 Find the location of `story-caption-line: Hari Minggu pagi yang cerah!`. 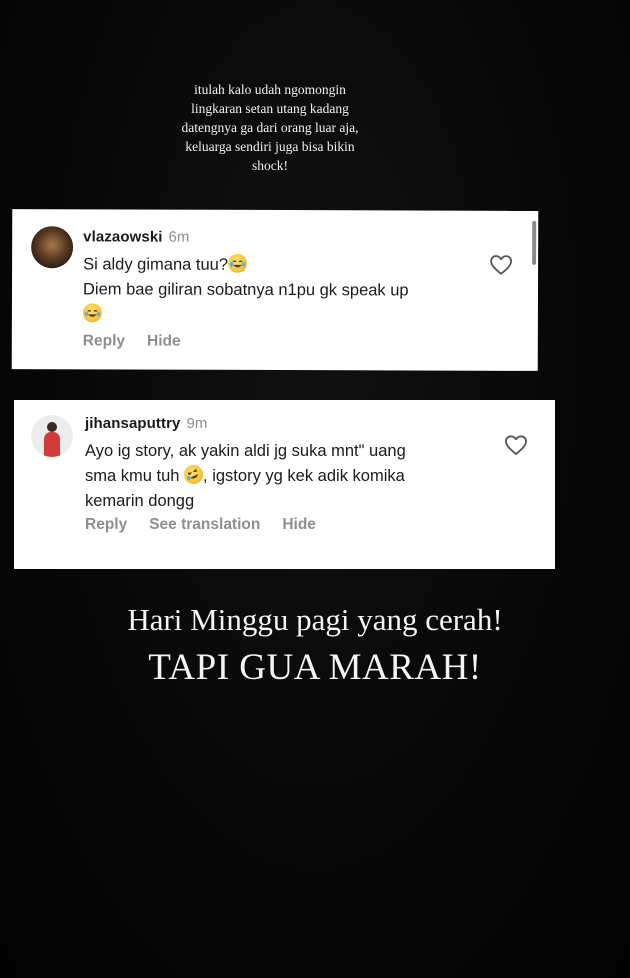

story-caption-line: Hari Minggu pagi yang cerah! is located at coordinates (315, 619).